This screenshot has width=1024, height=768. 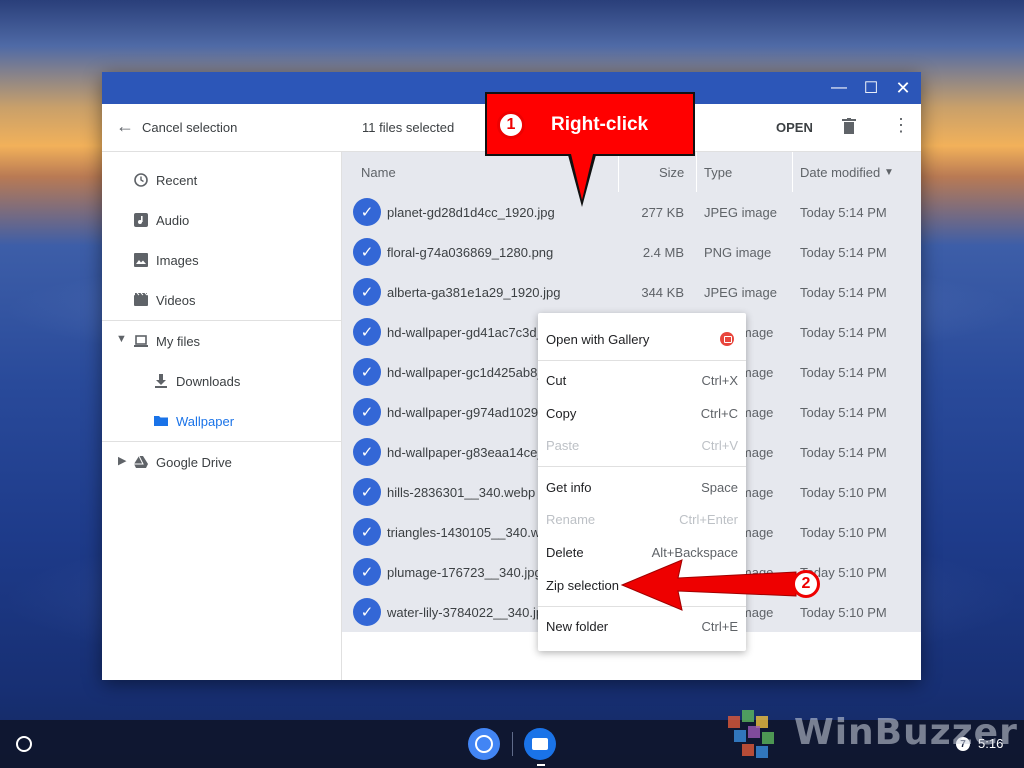 What do you see at coordinates (727, 339) in the screenshot?
I see `gallery-app-icon` at bounding box center [727, 339].